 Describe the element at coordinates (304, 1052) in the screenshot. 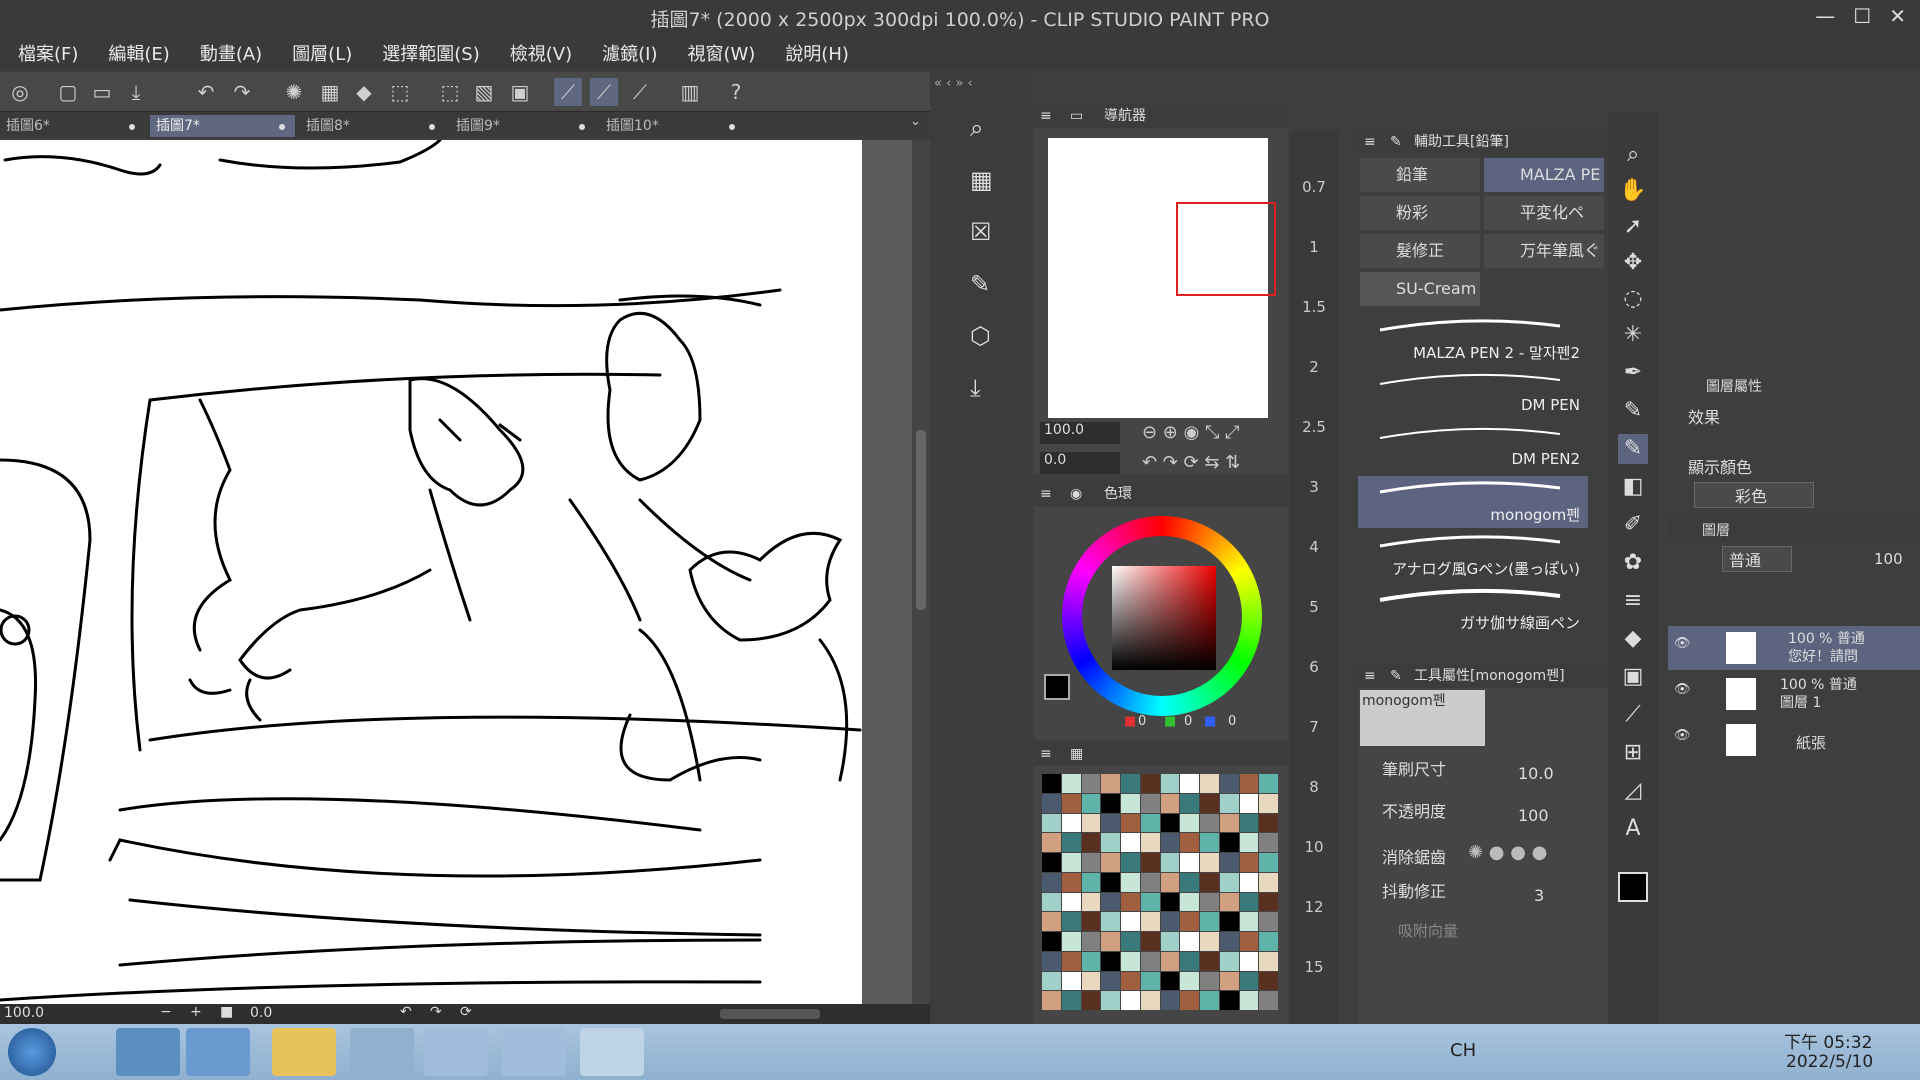

I see `file-explorer-icon` at that location.